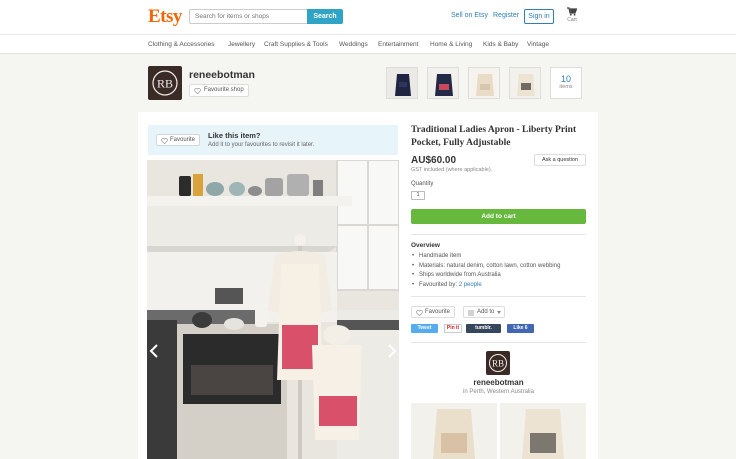 This screenshot has width=736, height=459. I want to click on pin-it-button: Pin it, so click(453, 328).